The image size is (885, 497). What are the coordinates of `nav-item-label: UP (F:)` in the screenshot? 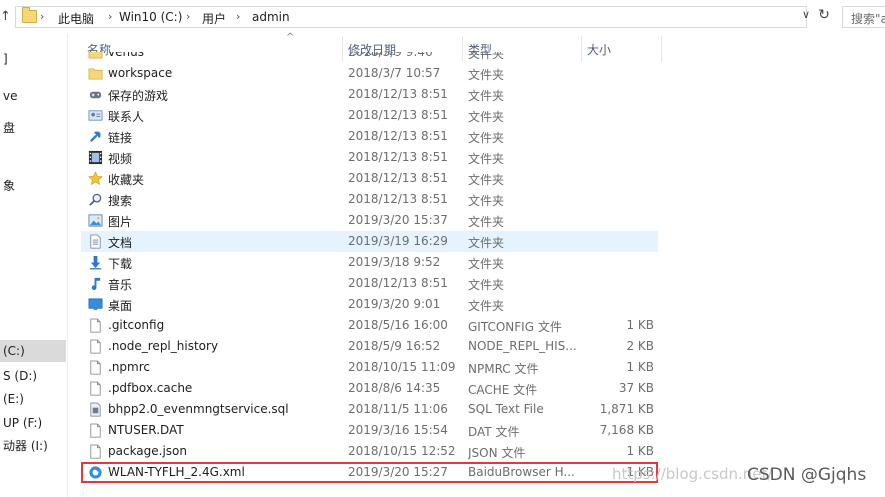 It's located at (23, 423).